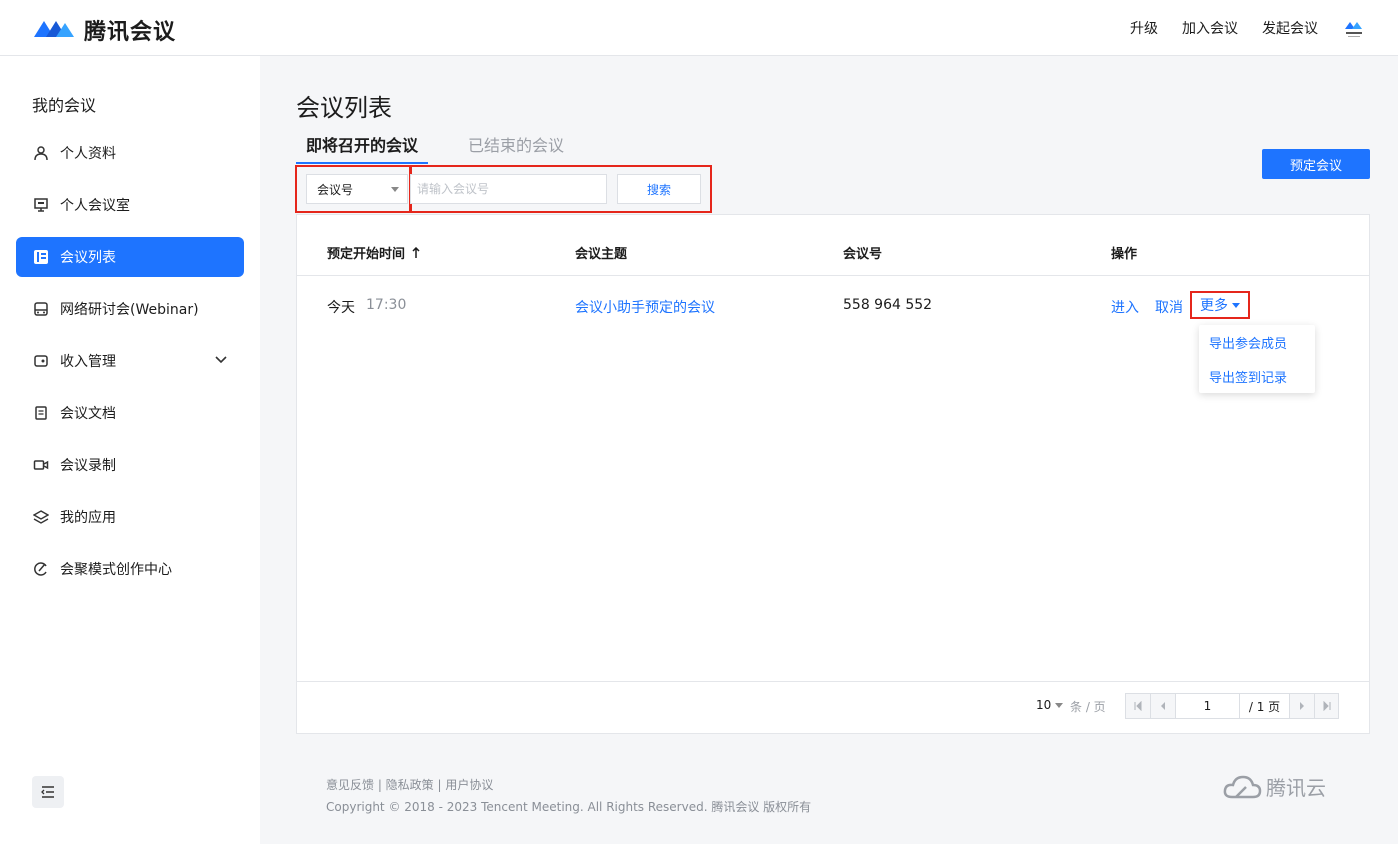  Describe the element at coordinates (435, 146) in the screenshot. I see `meeting-tabs: 即将召开的会议 已结束的会议` at that location.